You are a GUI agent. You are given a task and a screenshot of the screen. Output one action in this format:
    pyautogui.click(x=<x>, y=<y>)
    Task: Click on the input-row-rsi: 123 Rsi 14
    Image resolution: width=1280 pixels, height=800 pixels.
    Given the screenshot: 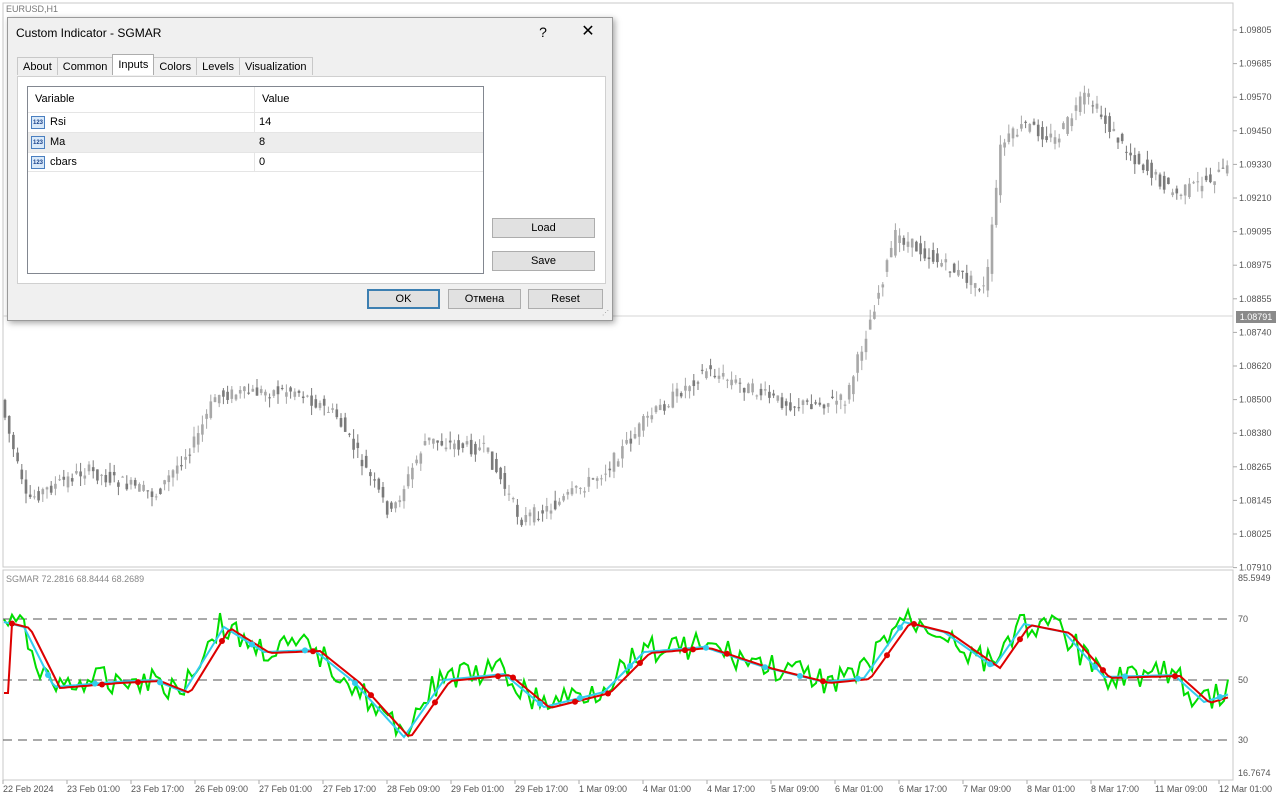 What is the action you would take?
    pyautogui.click(x=255, y=122)
    